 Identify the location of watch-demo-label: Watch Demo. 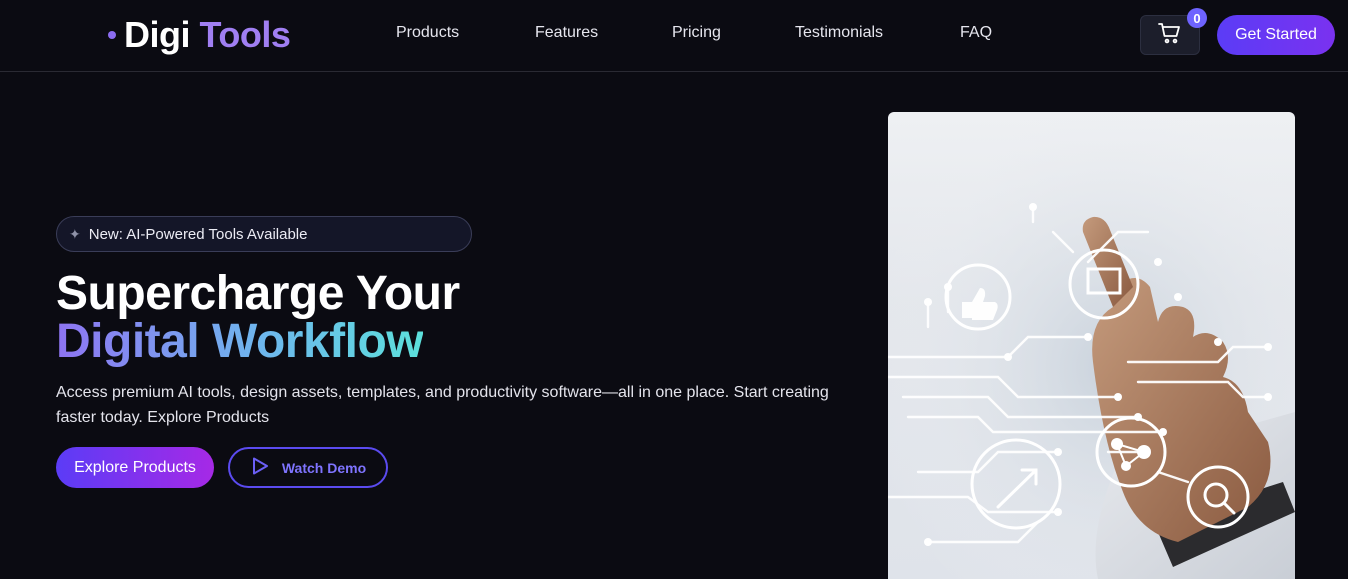
(324, 467).